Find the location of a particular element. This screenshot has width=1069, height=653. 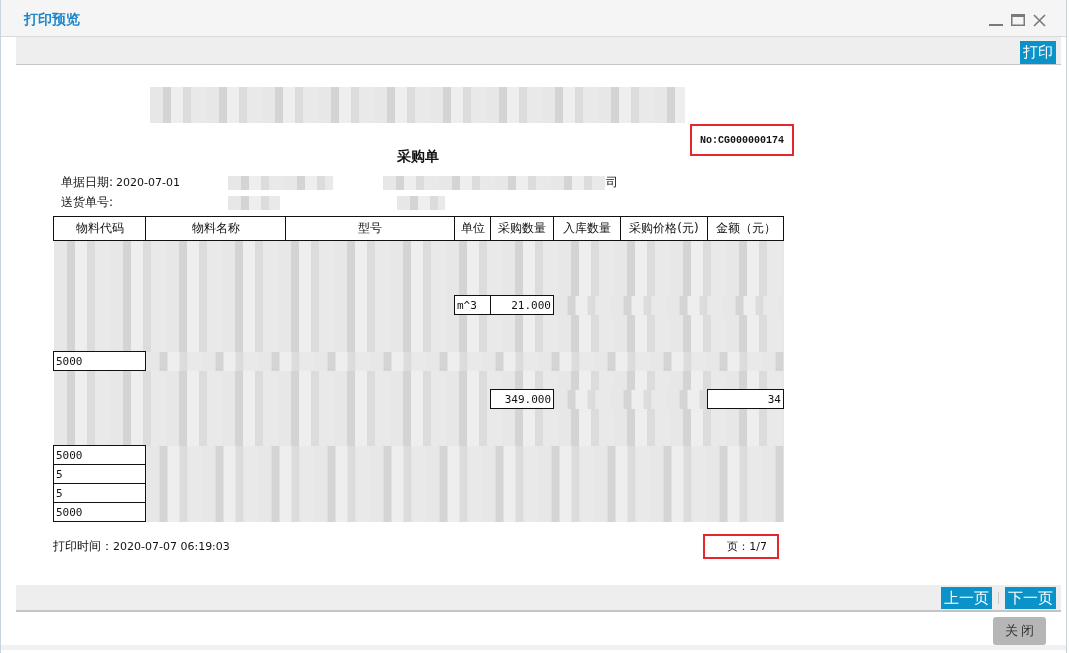

print-time-value: 2020-07-07 06:19:03 is located at coordinates (171, 546).